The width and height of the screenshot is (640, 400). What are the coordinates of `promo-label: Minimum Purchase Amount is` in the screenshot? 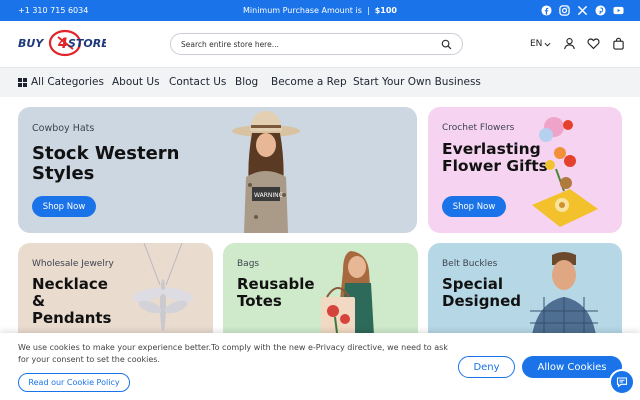 It's located at (302, 10).